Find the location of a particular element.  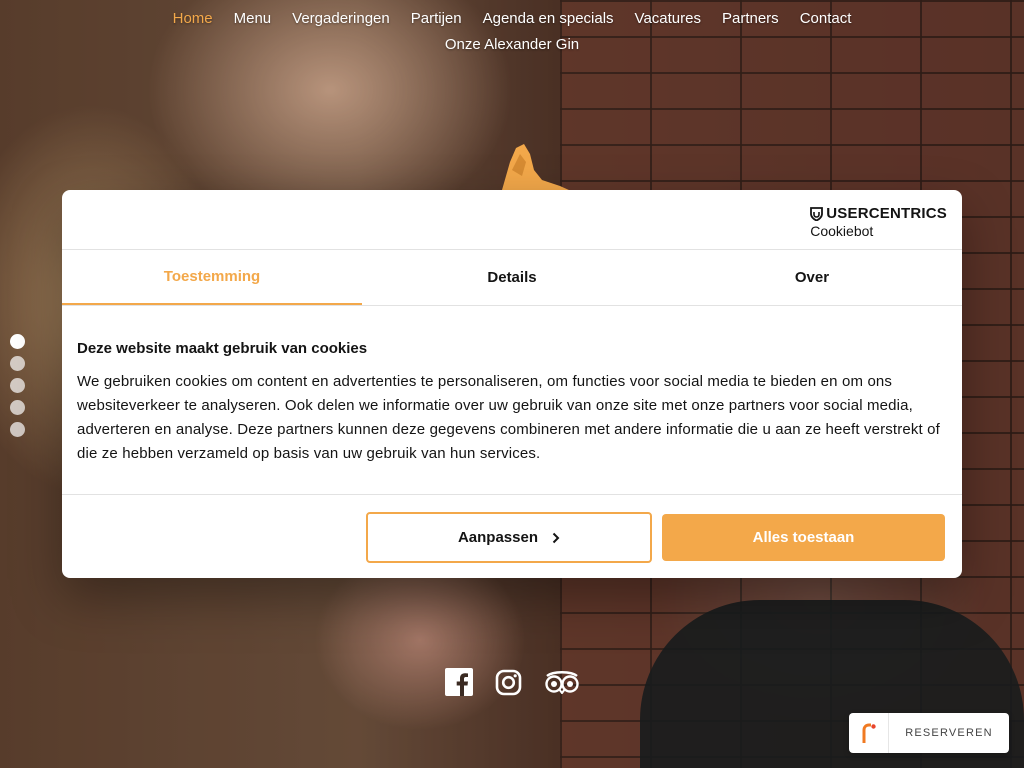

facebook-icon is located at coordinates (459, 682).